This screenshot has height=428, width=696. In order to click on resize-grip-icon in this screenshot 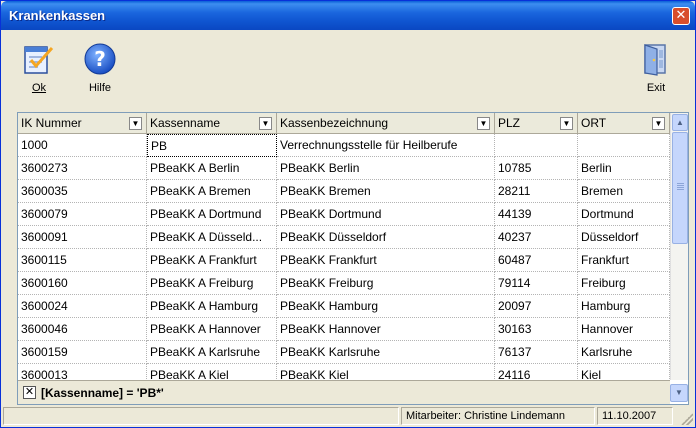, I will do `click(687, 419)`.